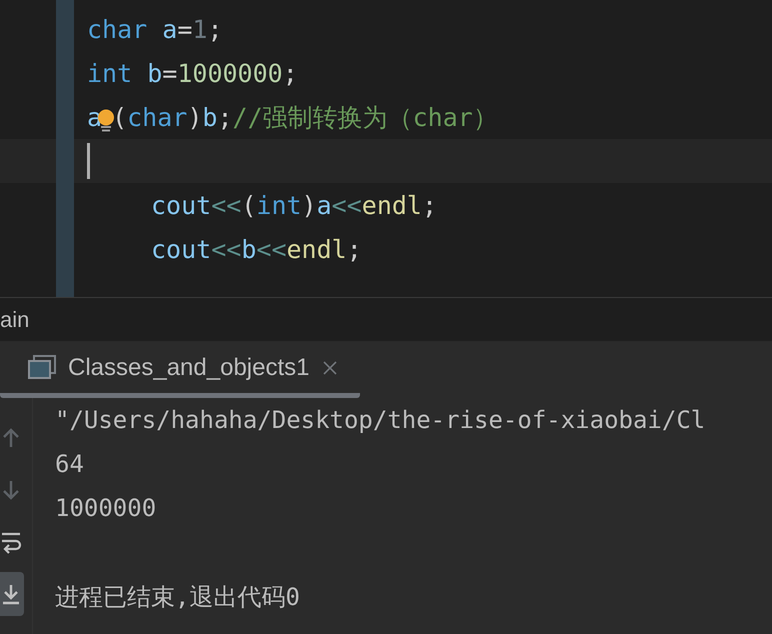 The width and height of the screenshot is (772, 634). What do you see at coordinates (180, 373) in the screenshot?
I see `run-tab: Classes_and_objects1` at bounding box center [180, 373].